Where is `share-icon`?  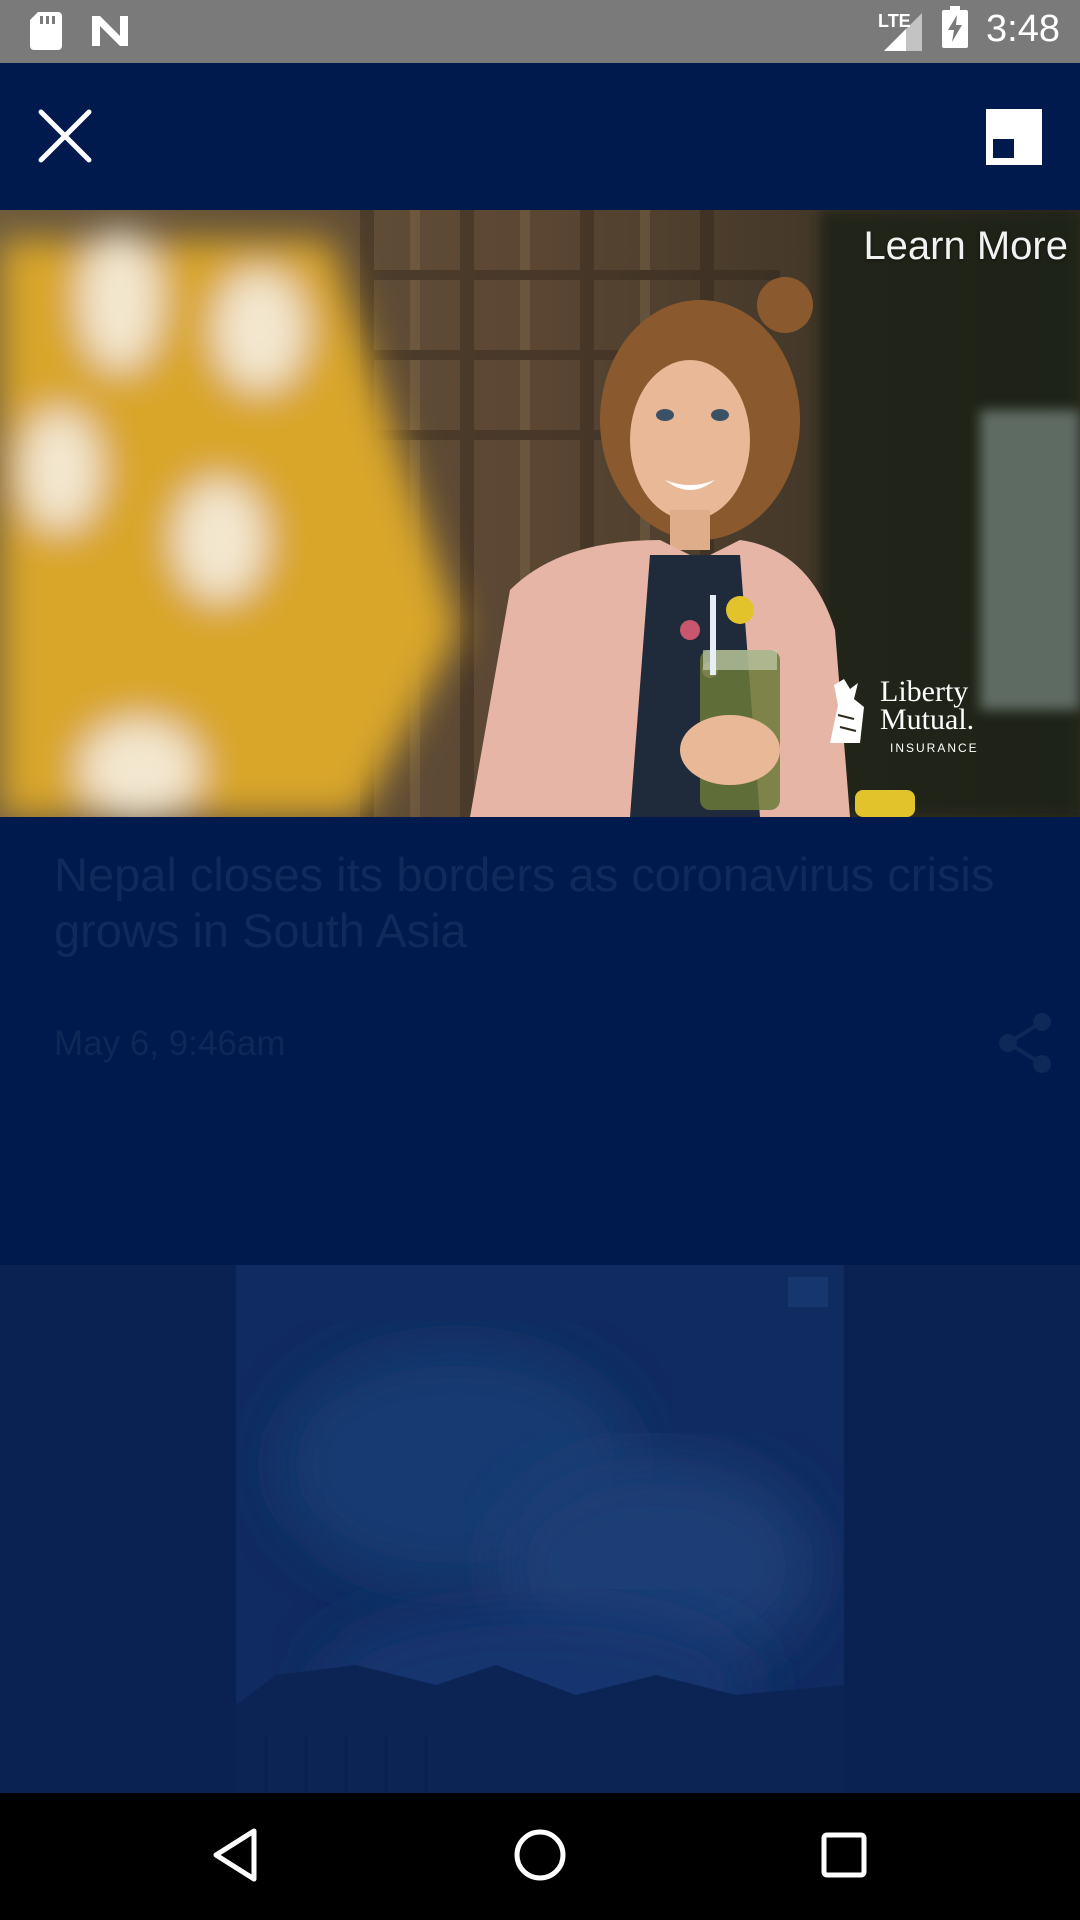 share-icon is located at coordinates (1025, 1043).